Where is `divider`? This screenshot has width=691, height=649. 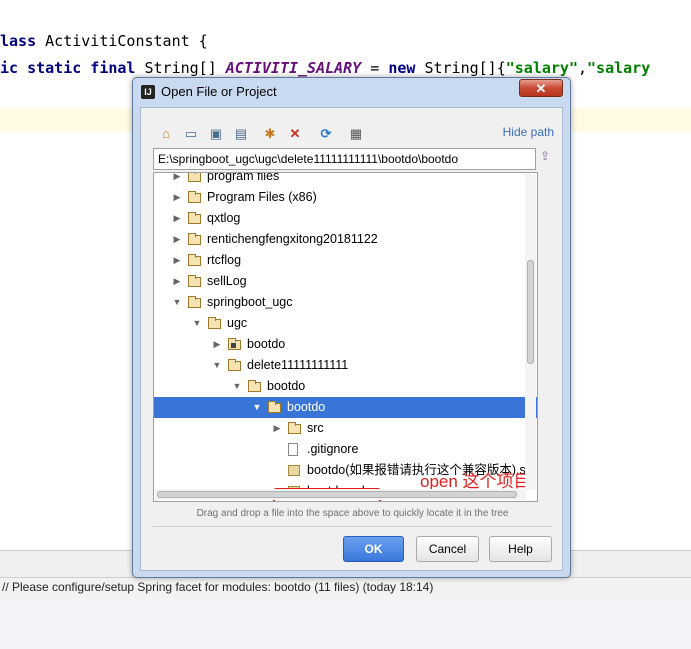 divider is located at coordinates (352, 526).